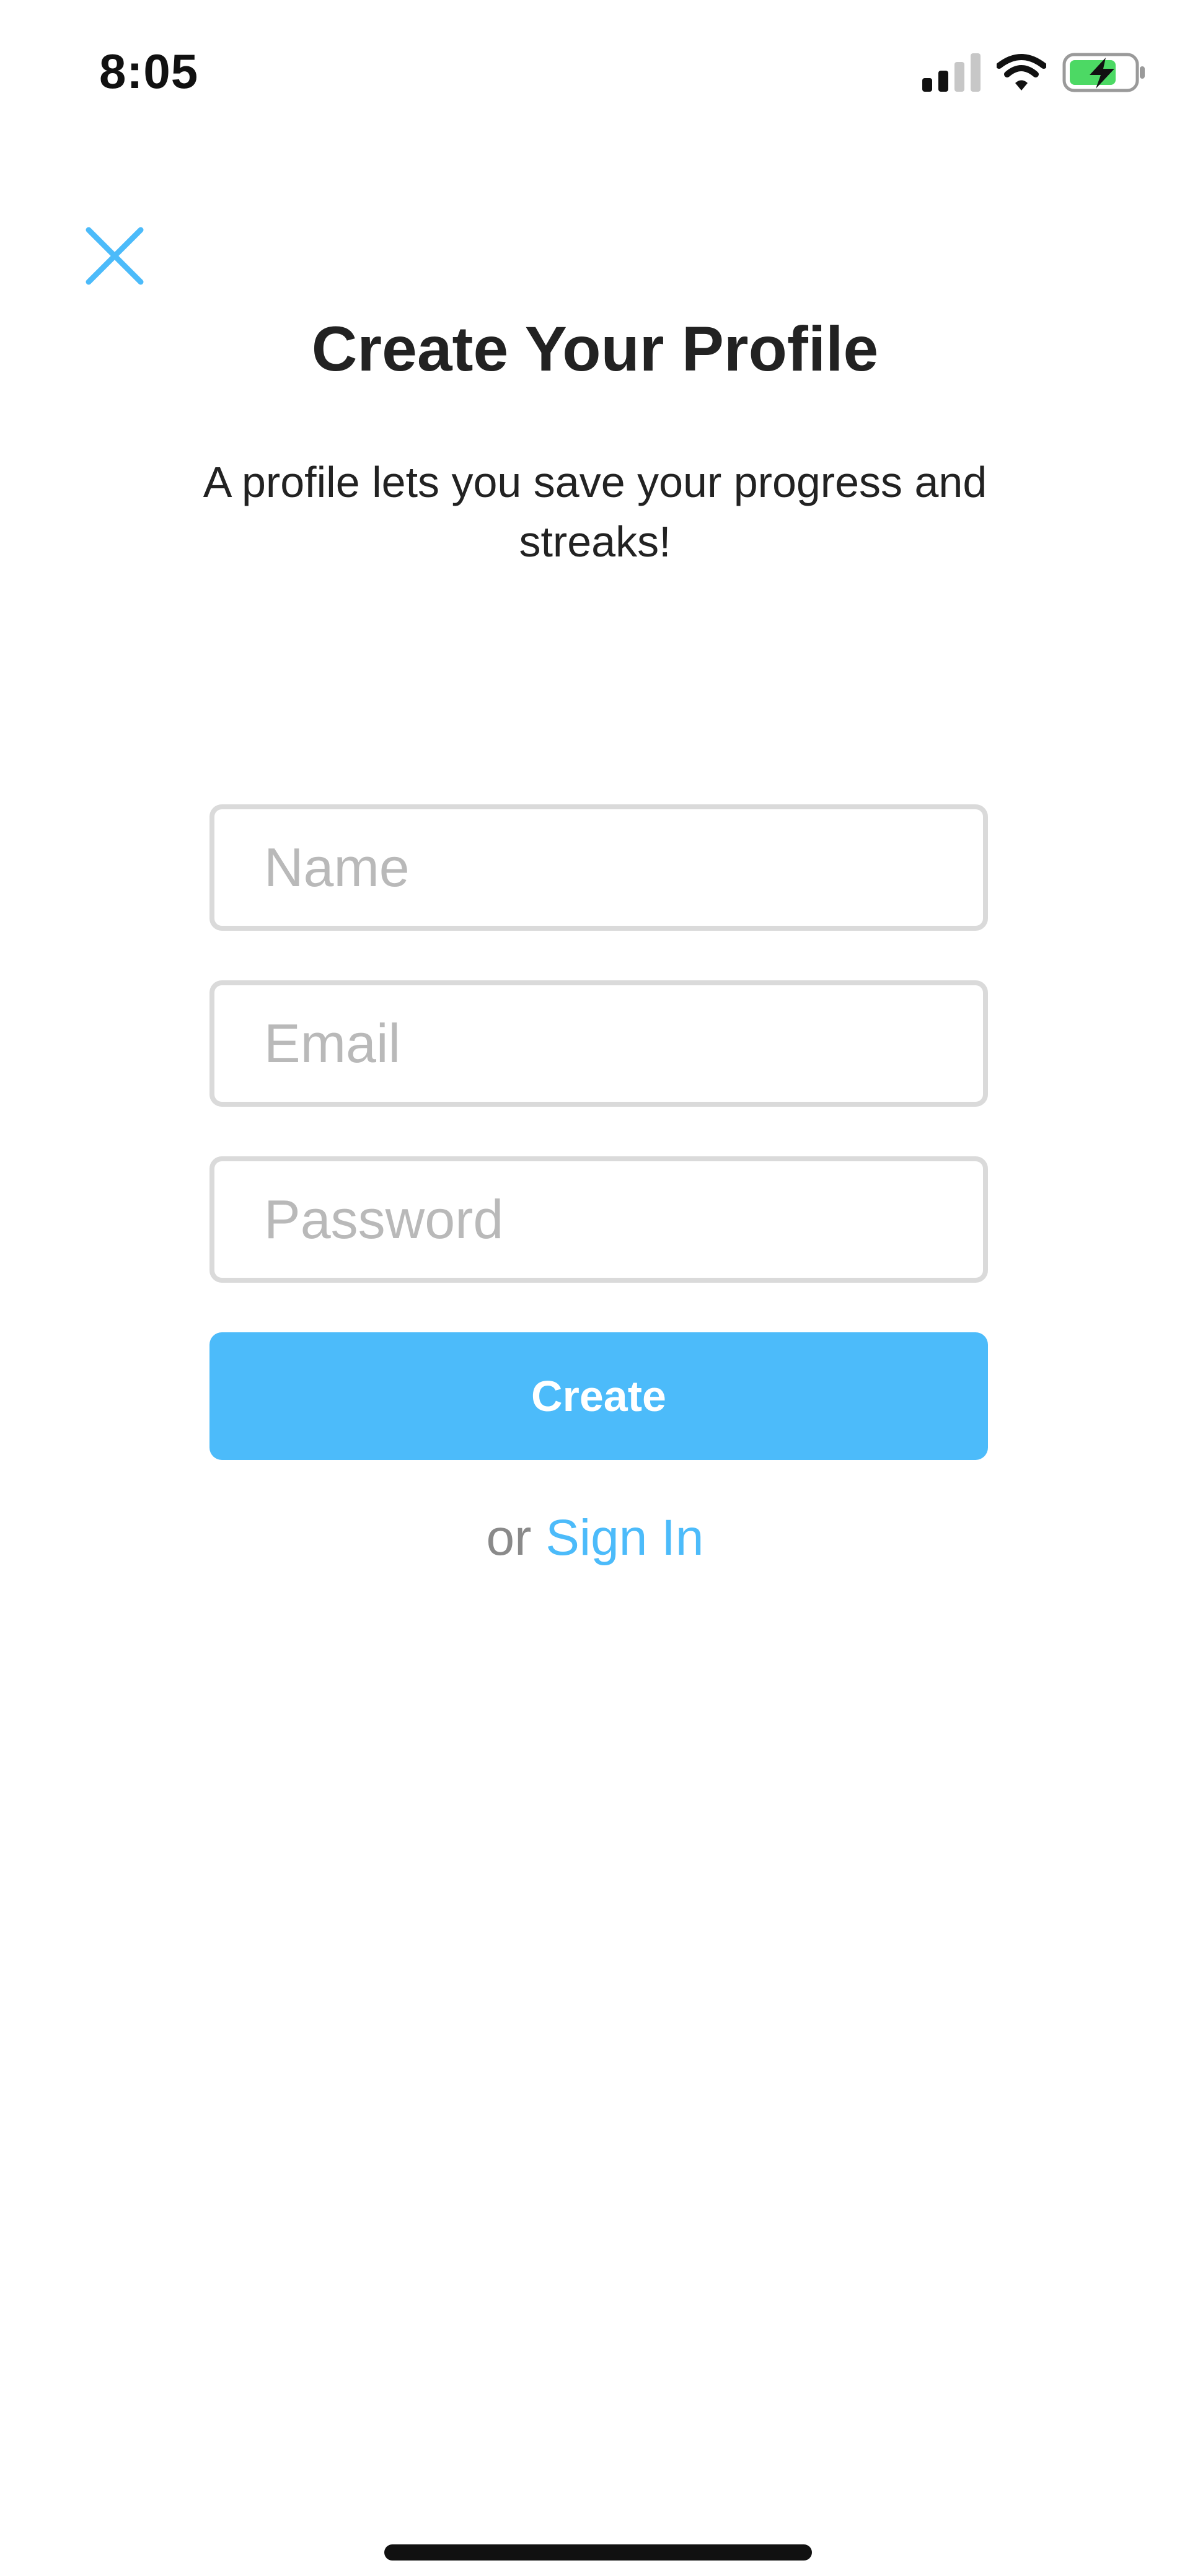 The height and width of the screenshot is (2576, 1190). What do you see at coordinates (595, 349) in the screenshot?
I see `page-title: Create Your Profile` at bounding box center [595, 349].